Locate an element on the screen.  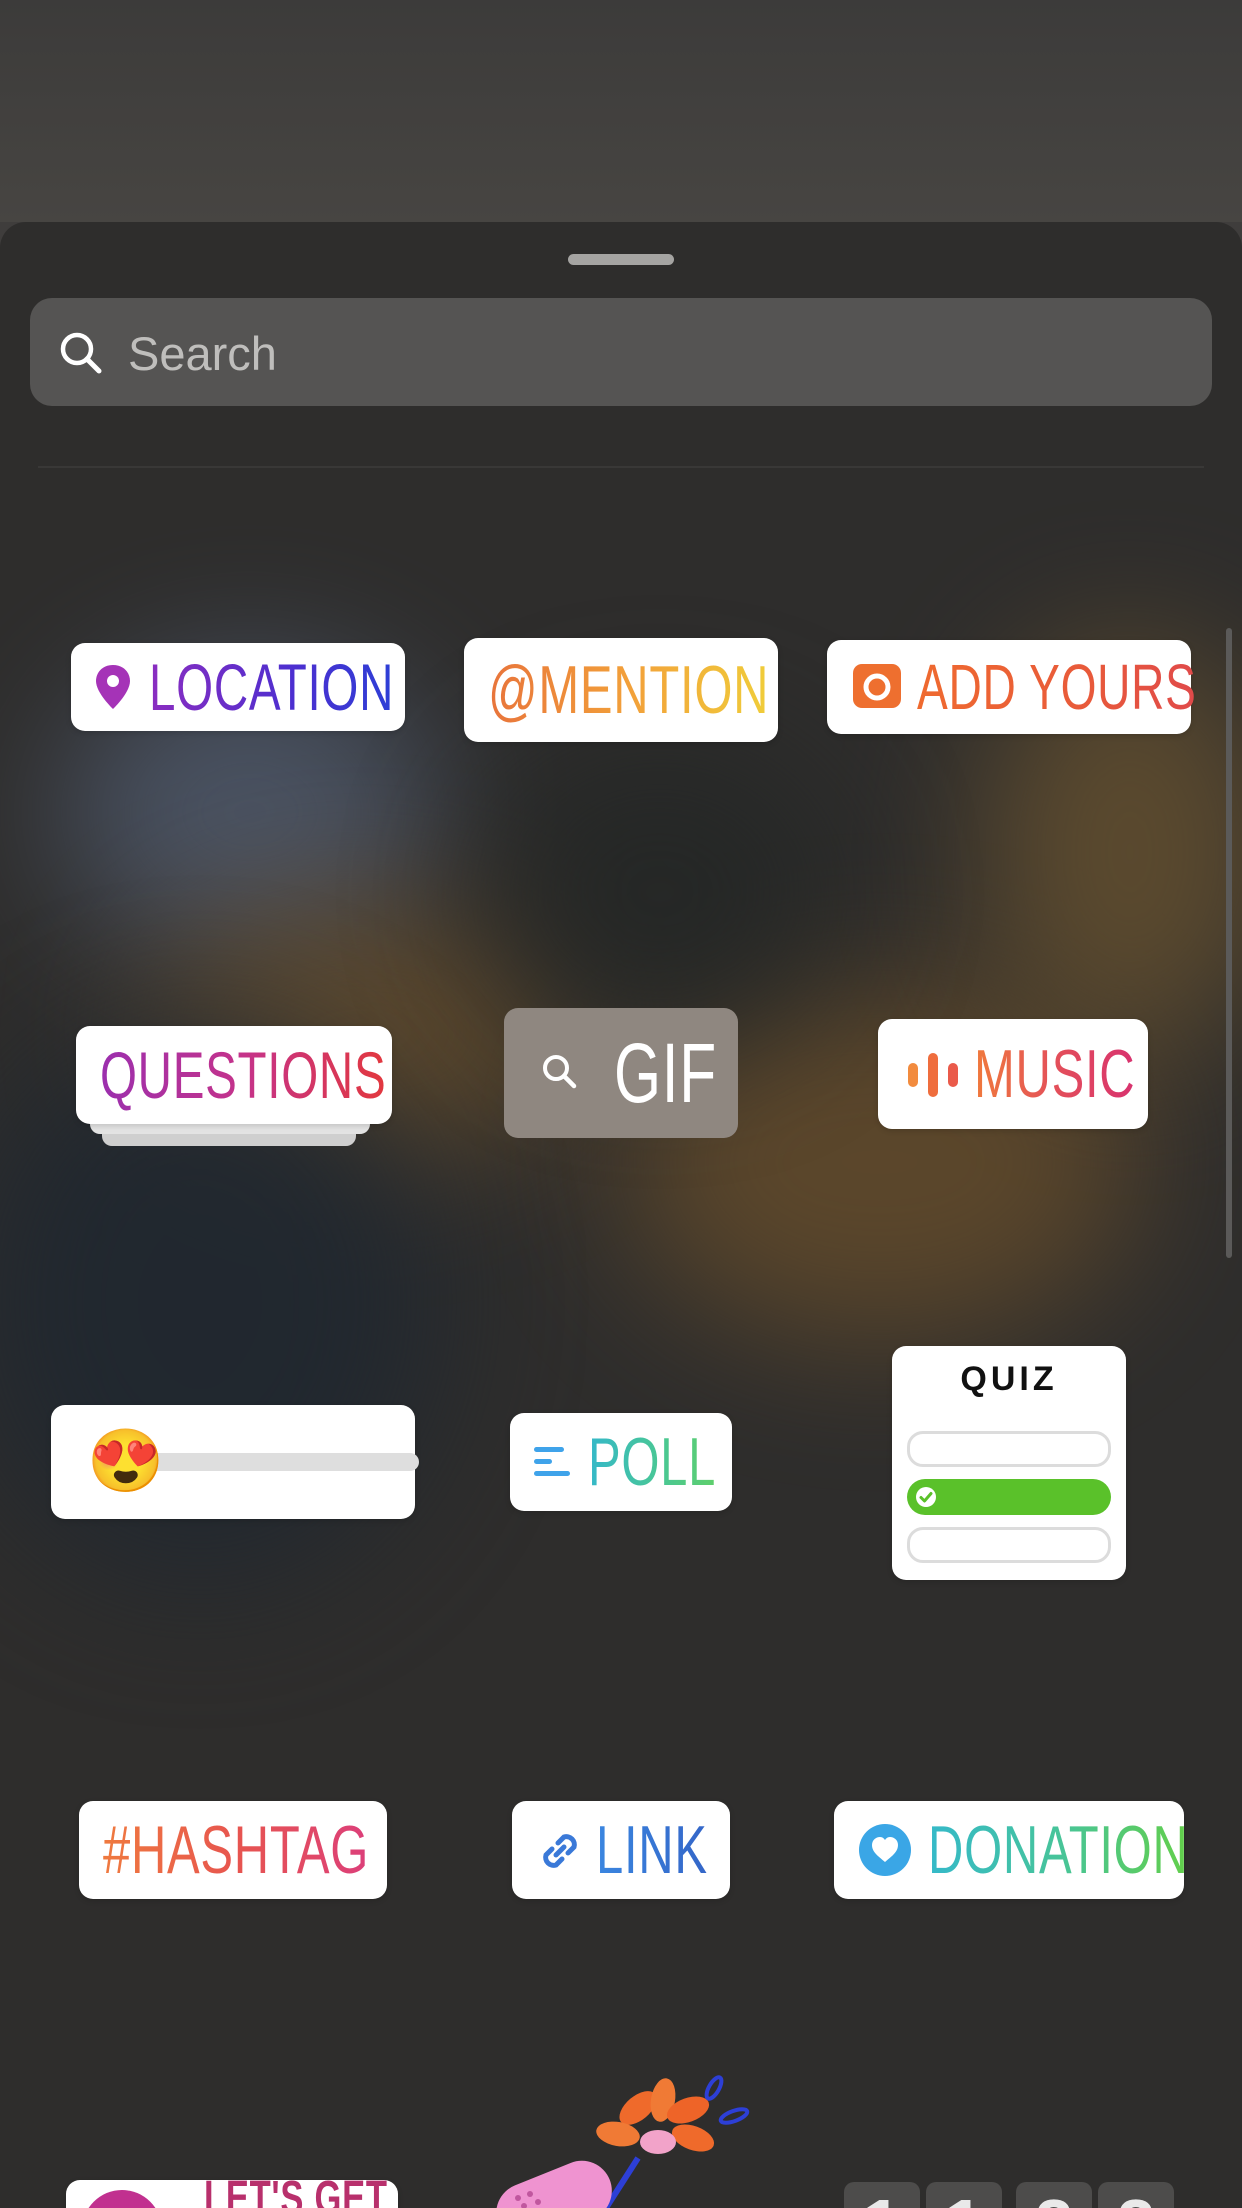
heart-icon is located at coordinates (885, 1852).